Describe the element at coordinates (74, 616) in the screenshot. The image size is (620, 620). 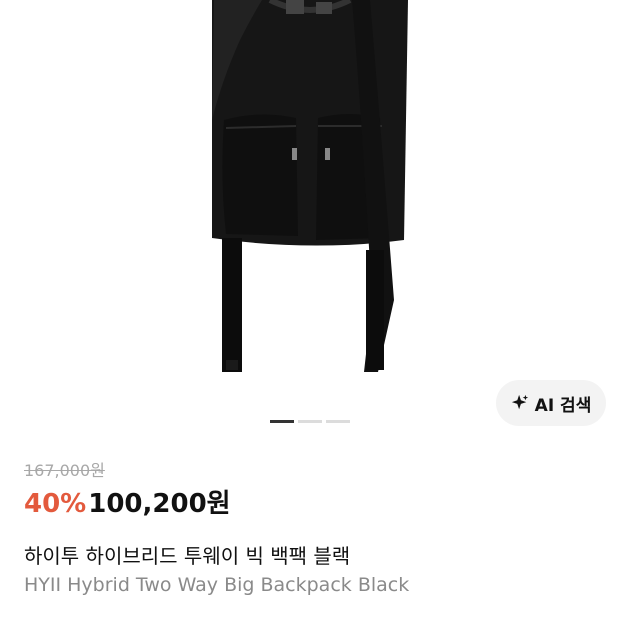
I see `cutoff-content` at that location.